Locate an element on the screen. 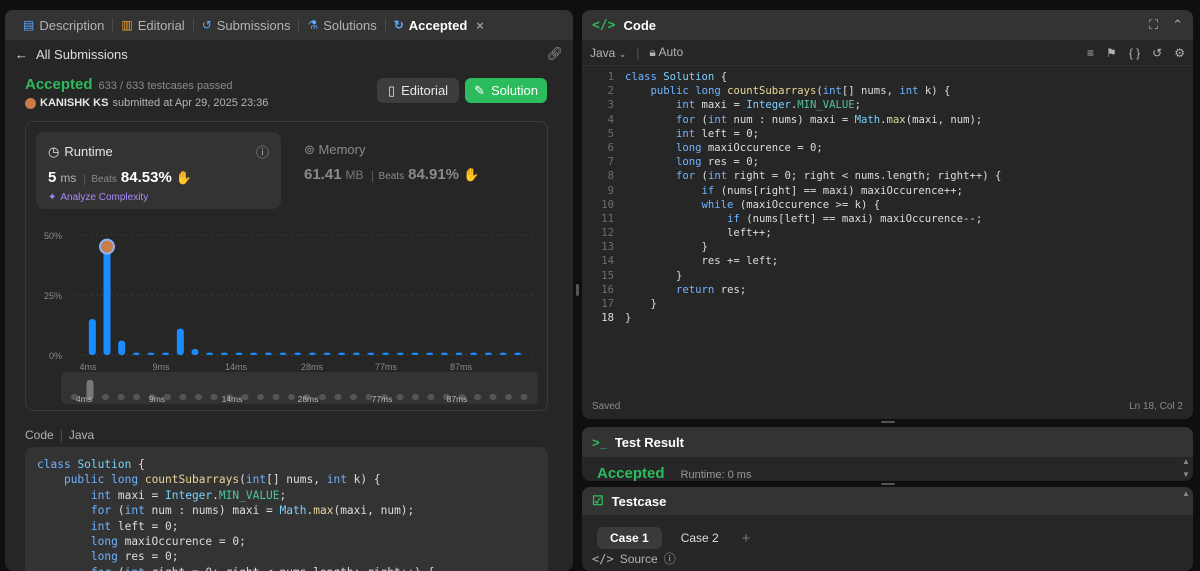 The height and width of the screenshot is (571, 1200). chevron-up-icon: ⌃ is located at coordinates (1177, 25).